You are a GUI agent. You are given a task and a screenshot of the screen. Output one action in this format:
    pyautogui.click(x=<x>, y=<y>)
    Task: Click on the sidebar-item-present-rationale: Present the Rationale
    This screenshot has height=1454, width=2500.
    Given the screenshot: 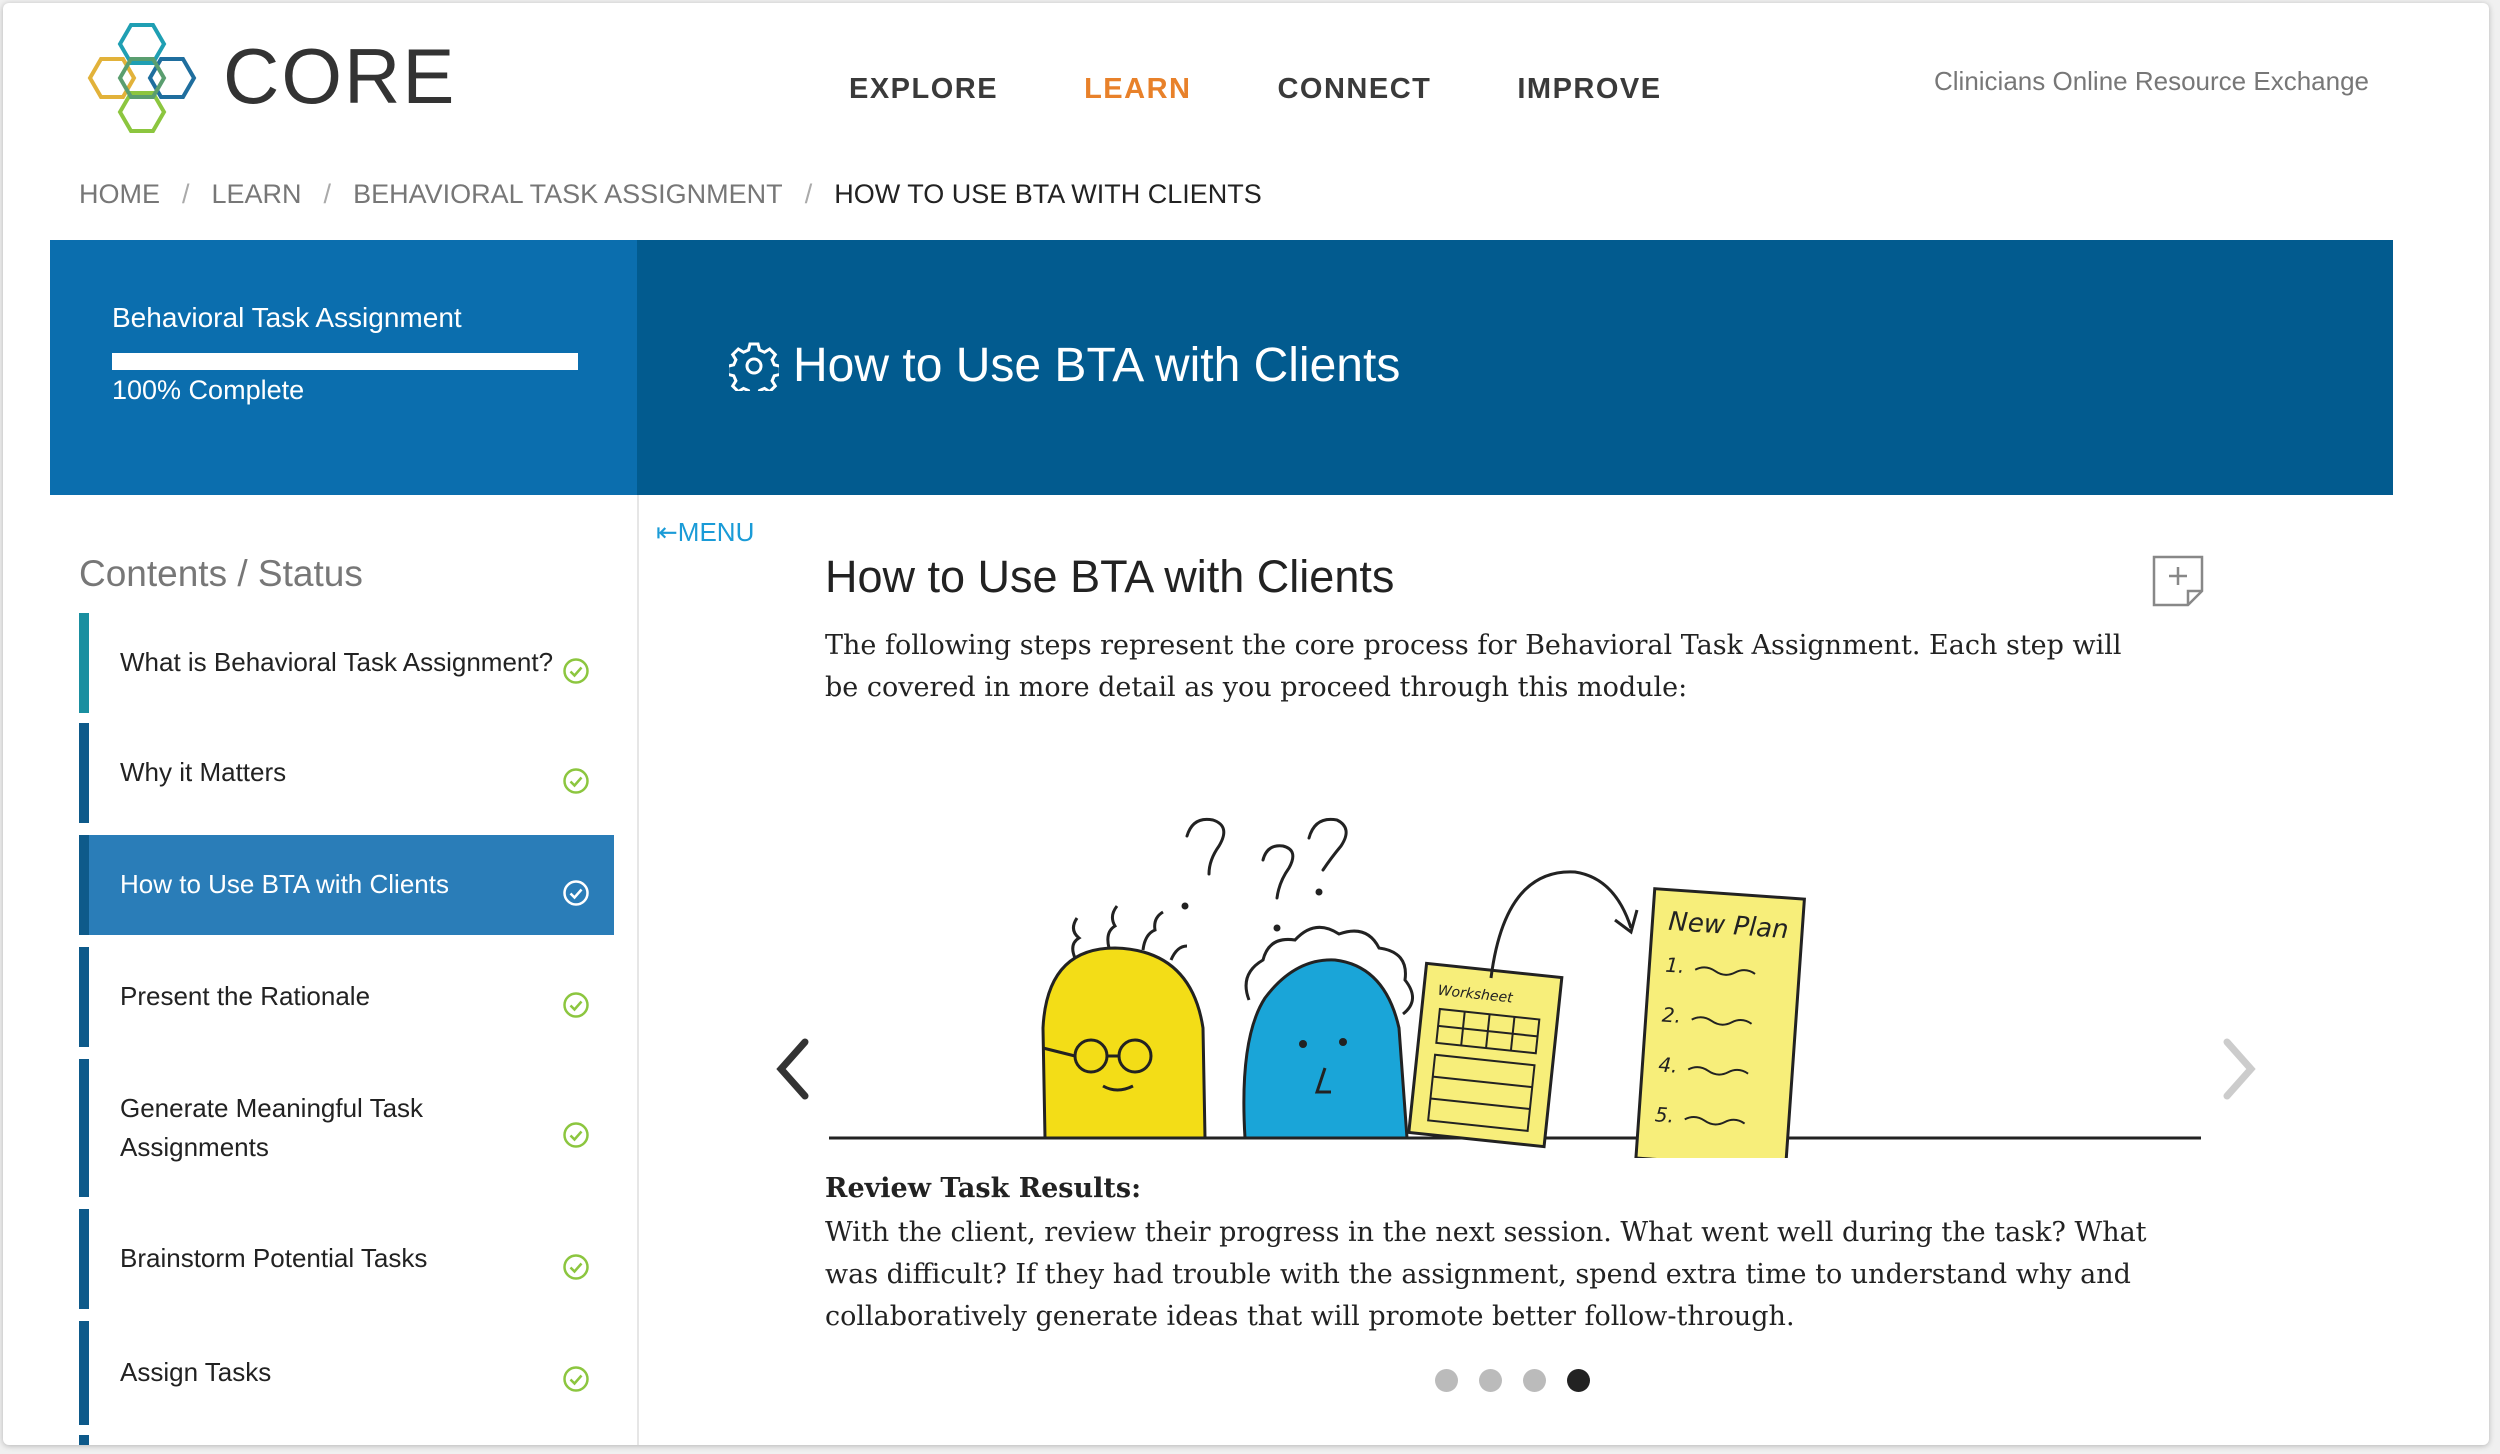 What is the action you would take?
    pyautogui.click(x=346, y=997)
    